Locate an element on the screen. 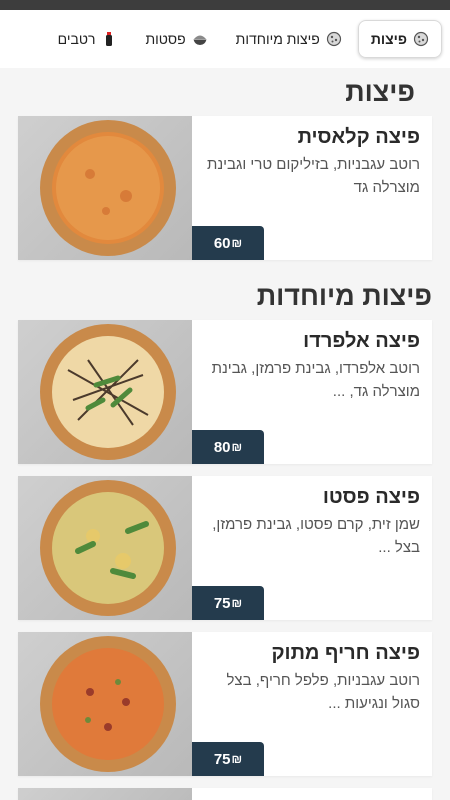 Image resolution: width=450 pixels, height=800 pixels. tab-label: פיצות is located at coordinates (388, 39).